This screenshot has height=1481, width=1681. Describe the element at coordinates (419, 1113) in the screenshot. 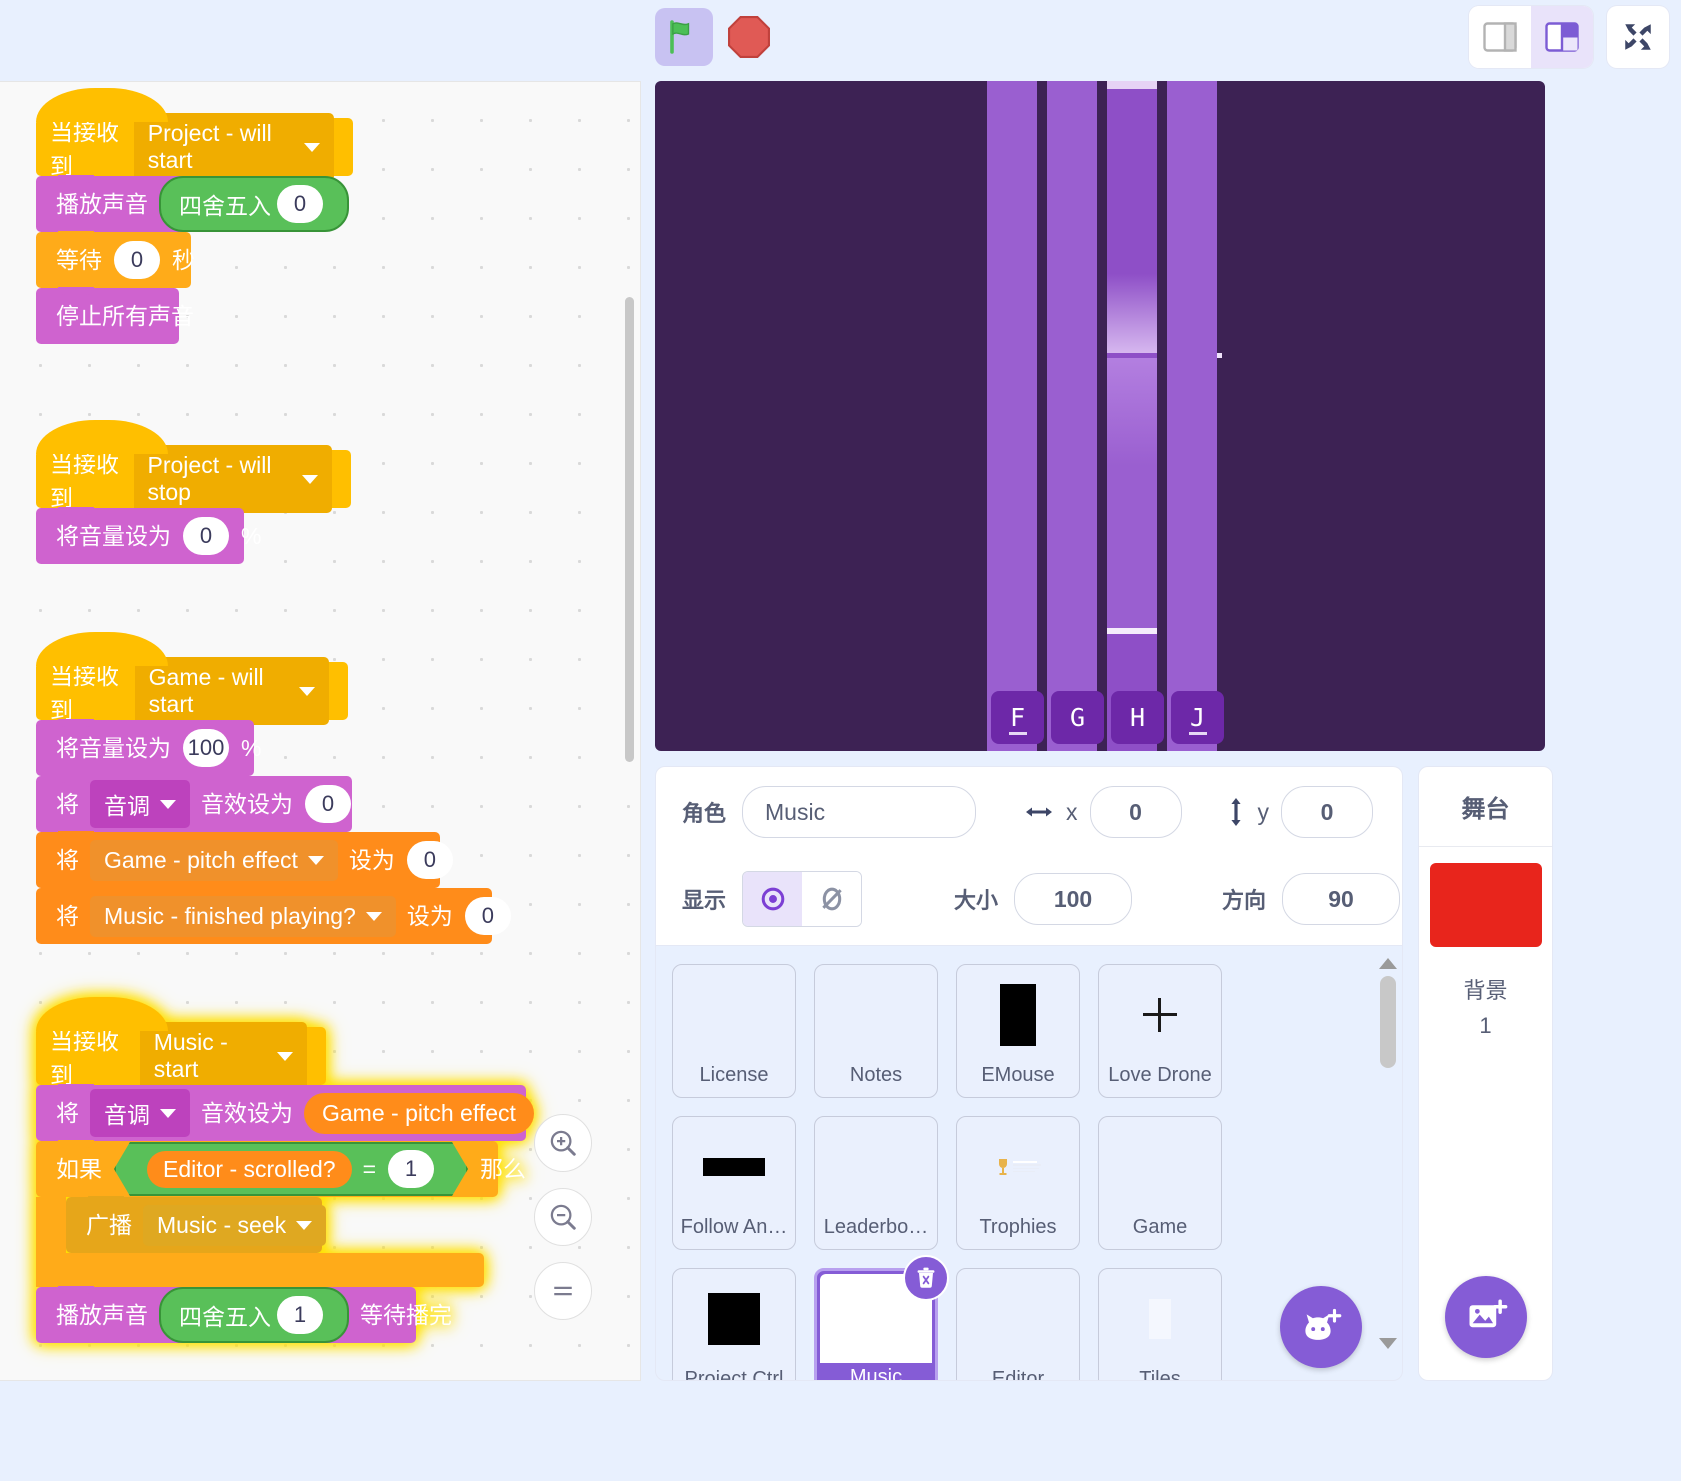

I see `variable-reporter: Game - pitch effect` at that location.